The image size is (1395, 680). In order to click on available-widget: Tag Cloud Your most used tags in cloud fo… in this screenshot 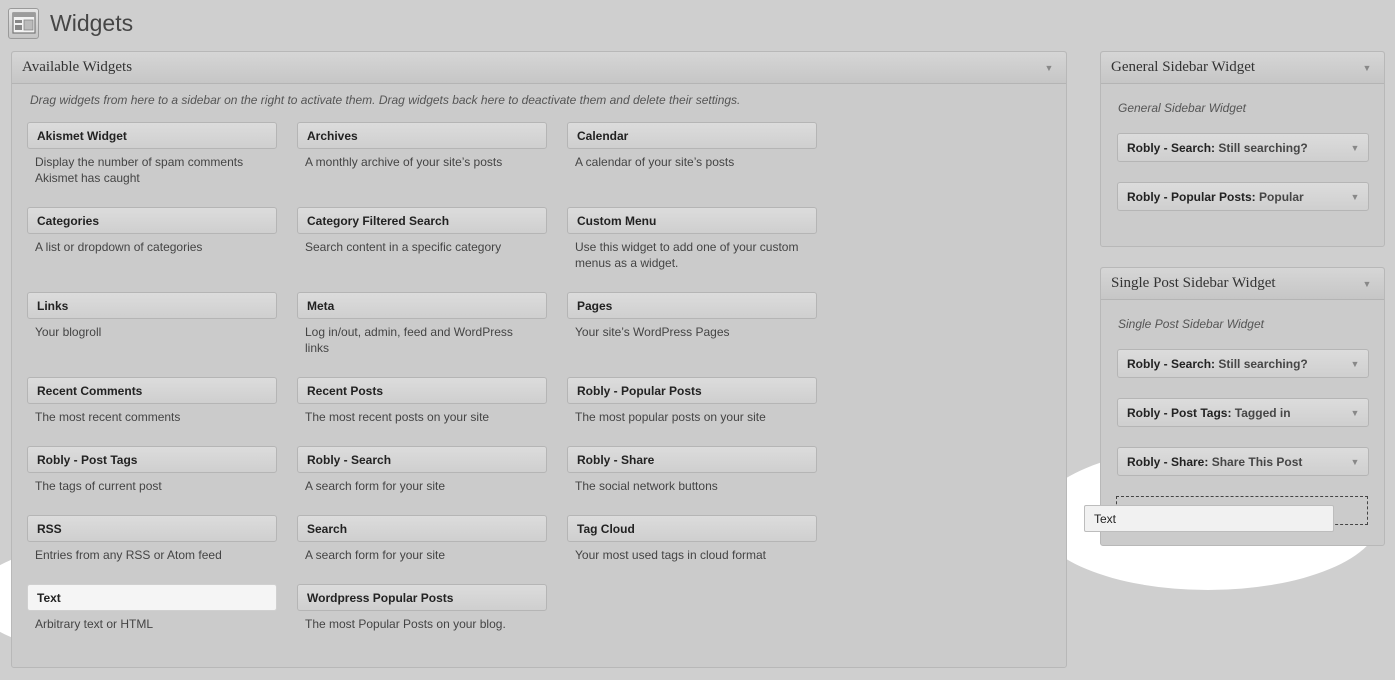, I will do `click(692, 539)`.